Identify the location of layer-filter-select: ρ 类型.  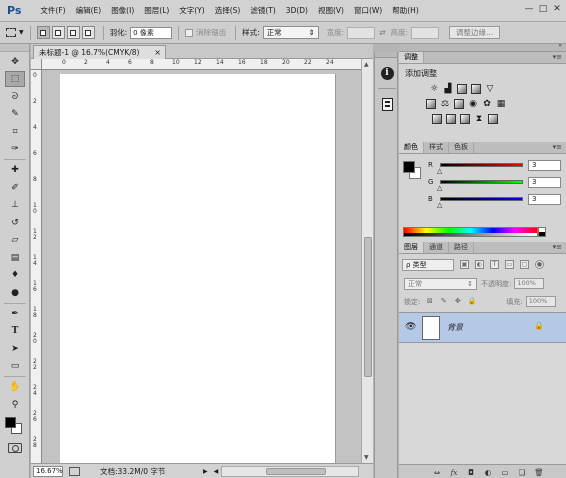
(428, 264).